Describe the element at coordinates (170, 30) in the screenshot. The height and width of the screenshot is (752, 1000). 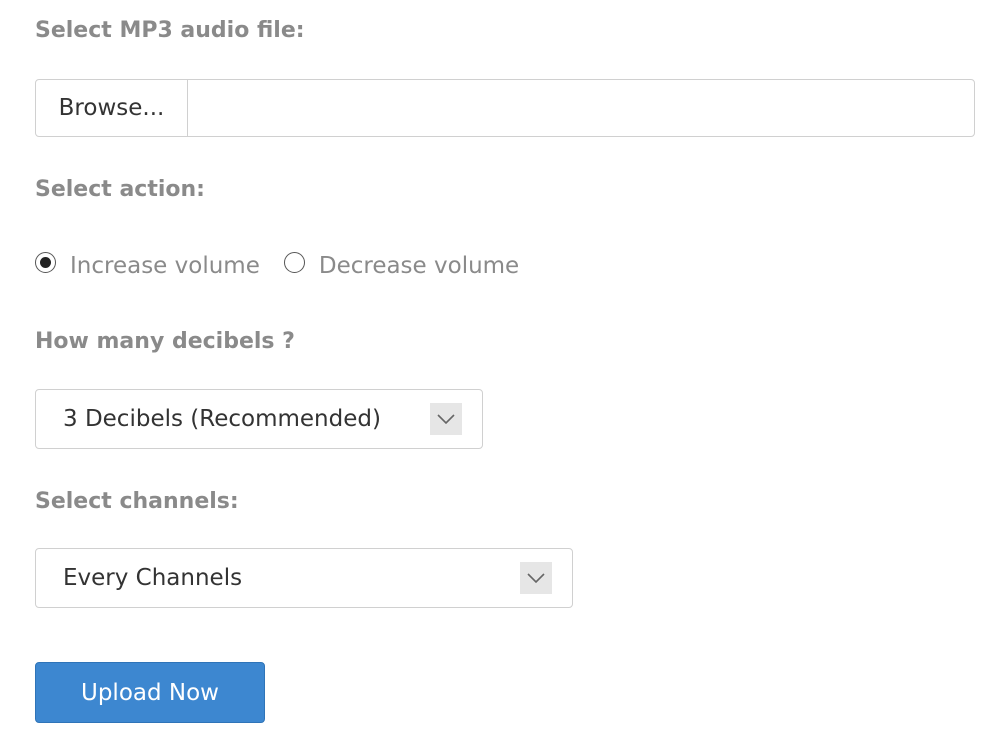
I see `file-label: Select MP3 audio file:` at that location.